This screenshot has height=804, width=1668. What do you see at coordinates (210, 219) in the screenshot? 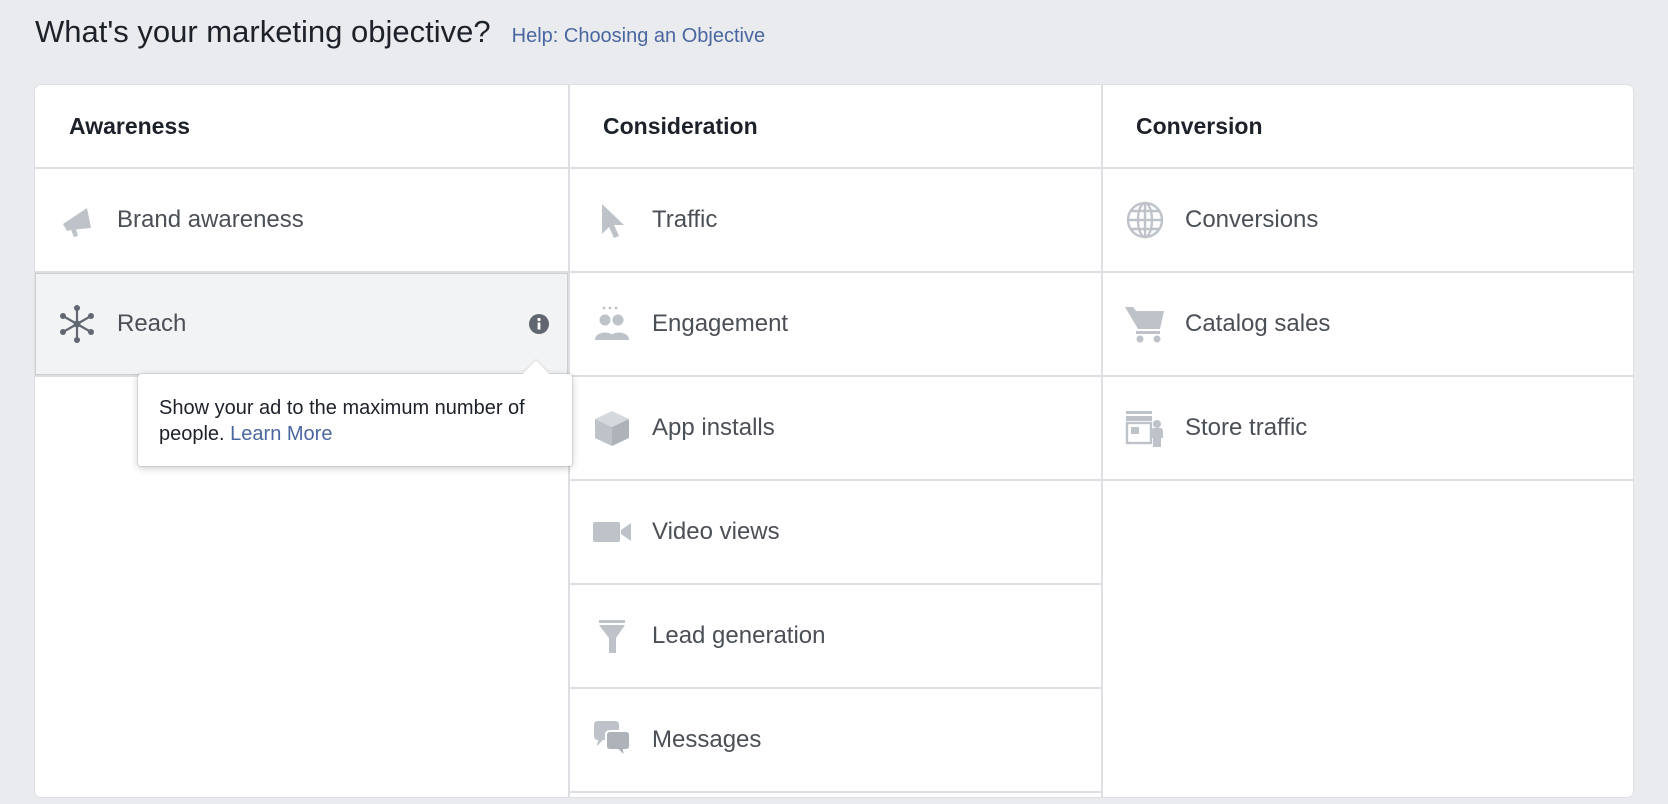
I see `objective-label: Brand awareness` at bounding box center [210, 219].